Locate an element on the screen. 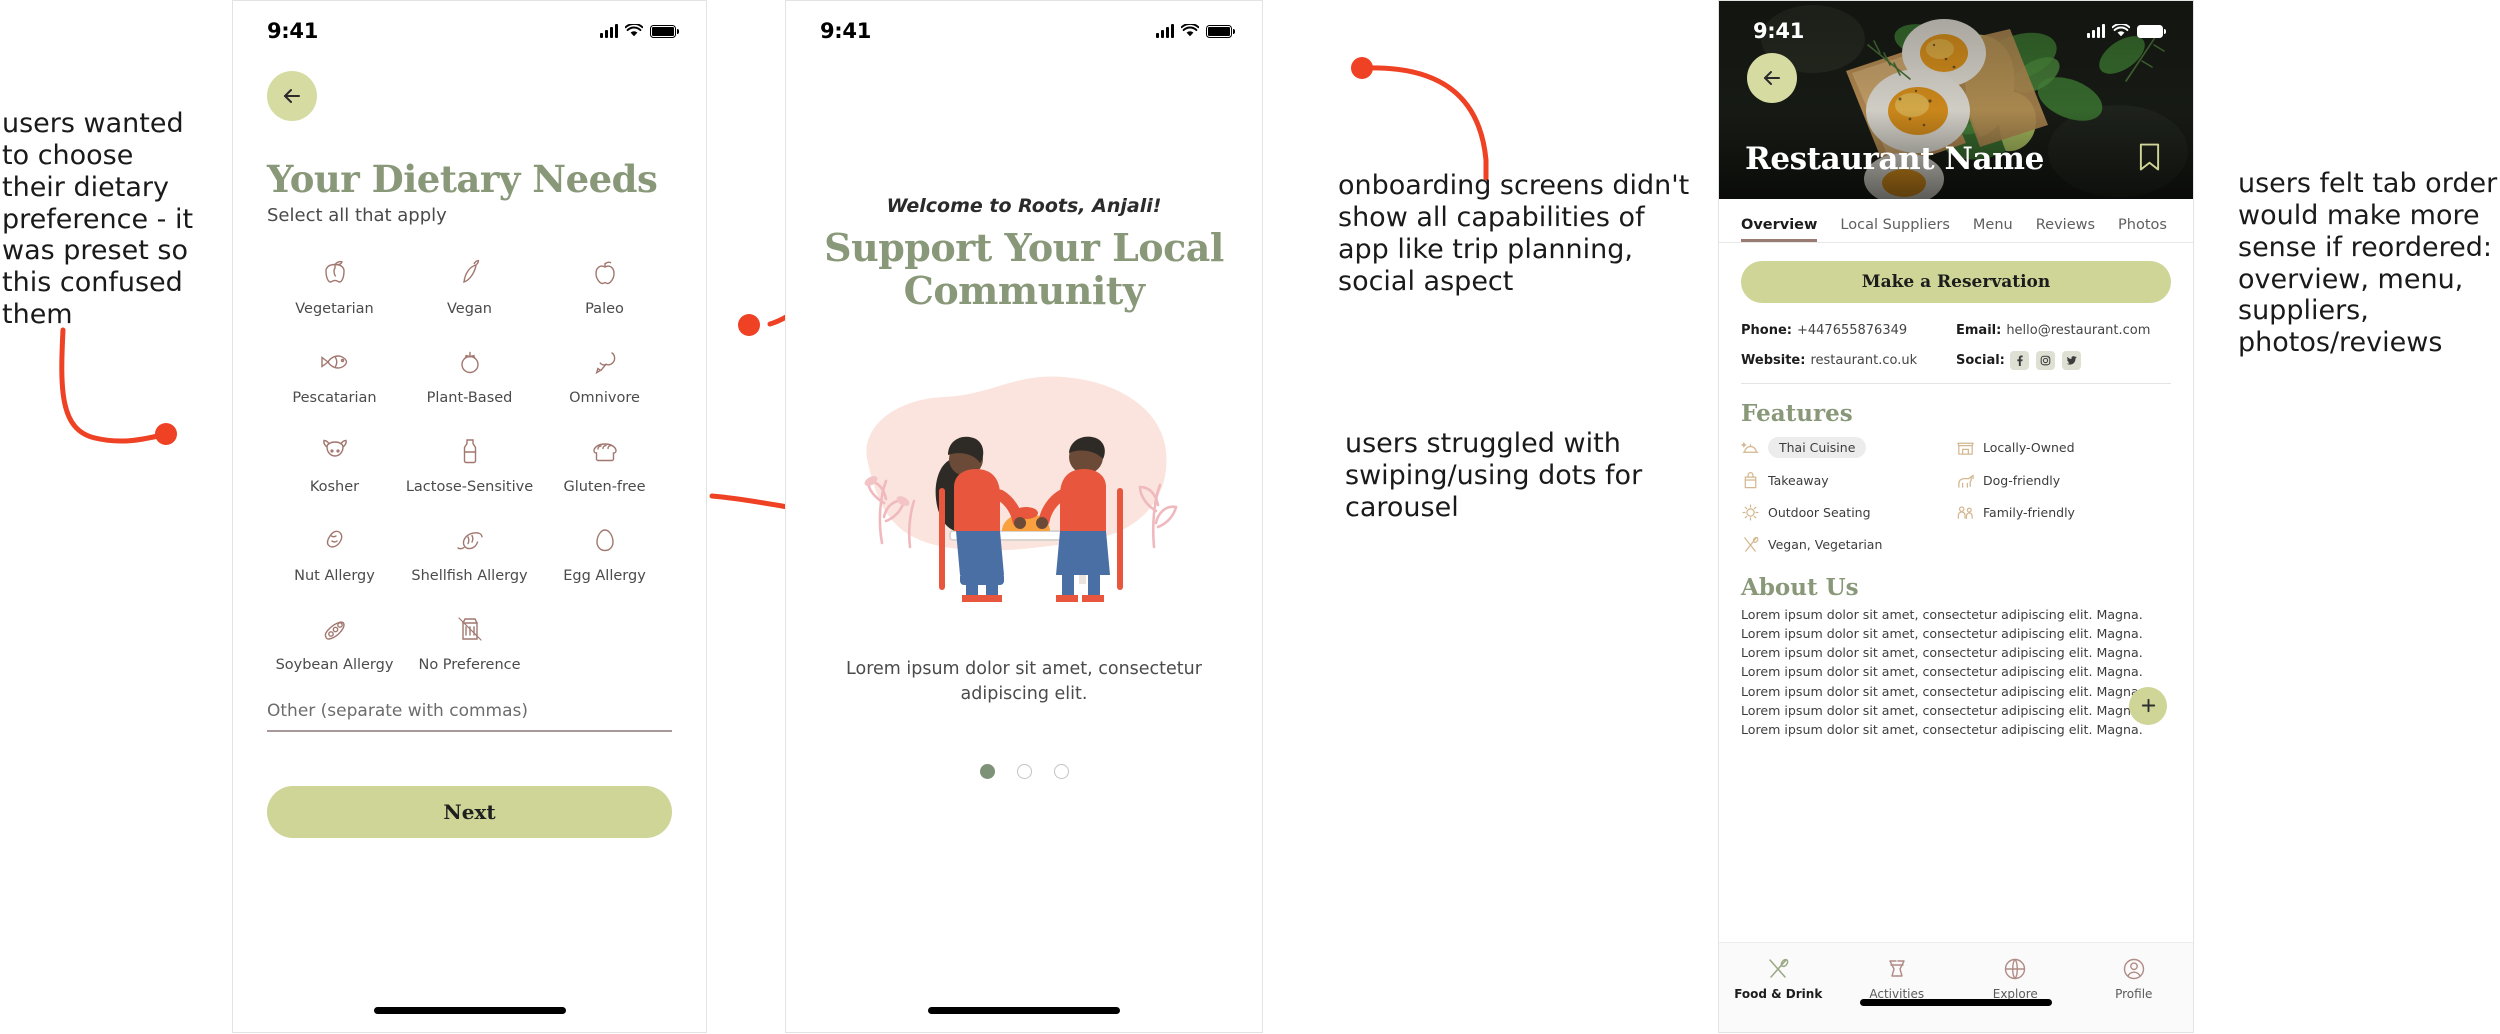 The height and width of the screenshot is (1034, 2500). social-links is located at coordinates (2045, 360).